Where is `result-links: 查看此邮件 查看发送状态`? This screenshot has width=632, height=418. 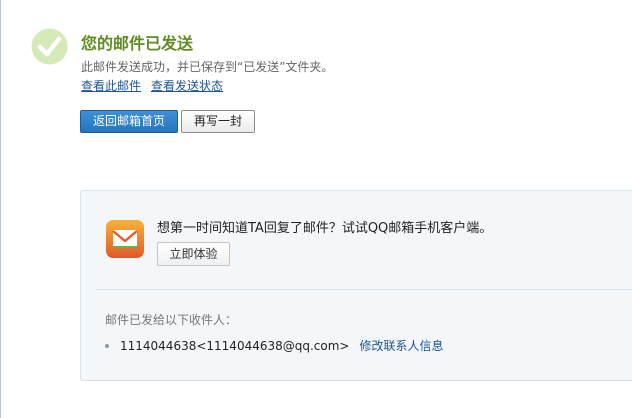
result-links: 查看此邮件 查看发送状态 is located at coordinates (157, 85).